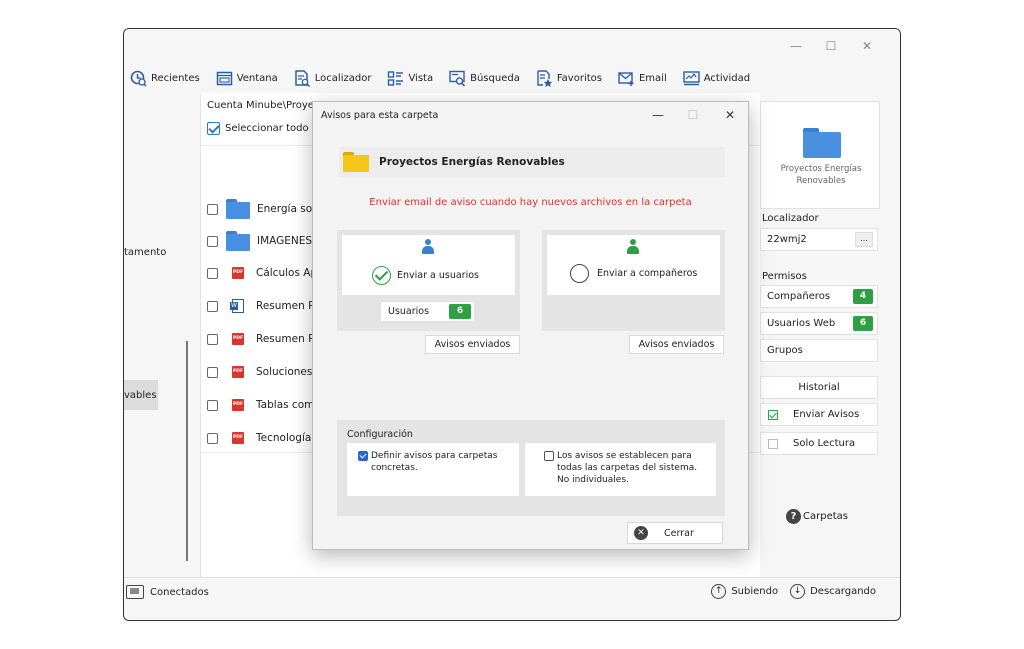 This screenshot has width=1024, height=649. Describe the element at coordinates (302, 78) in the screenshot. I see `document-search-icon` at that location.